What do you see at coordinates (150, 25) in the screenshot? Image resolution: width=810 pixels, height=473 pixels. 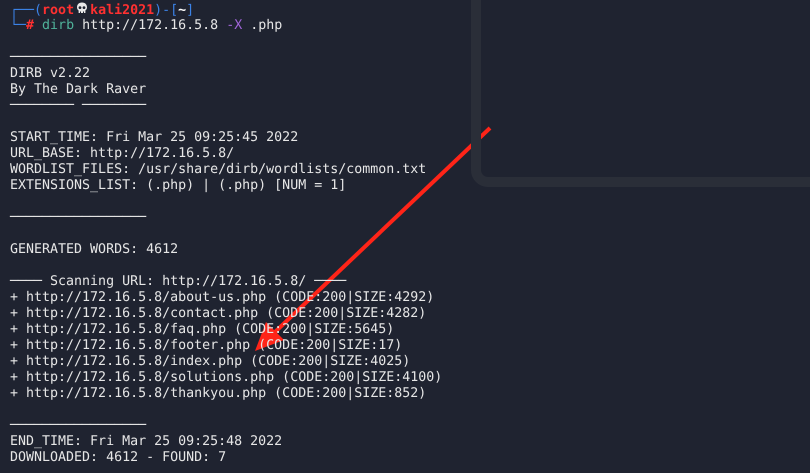 I see `command-argument: http://172.16.5.8` at bounding box center [150, 25].